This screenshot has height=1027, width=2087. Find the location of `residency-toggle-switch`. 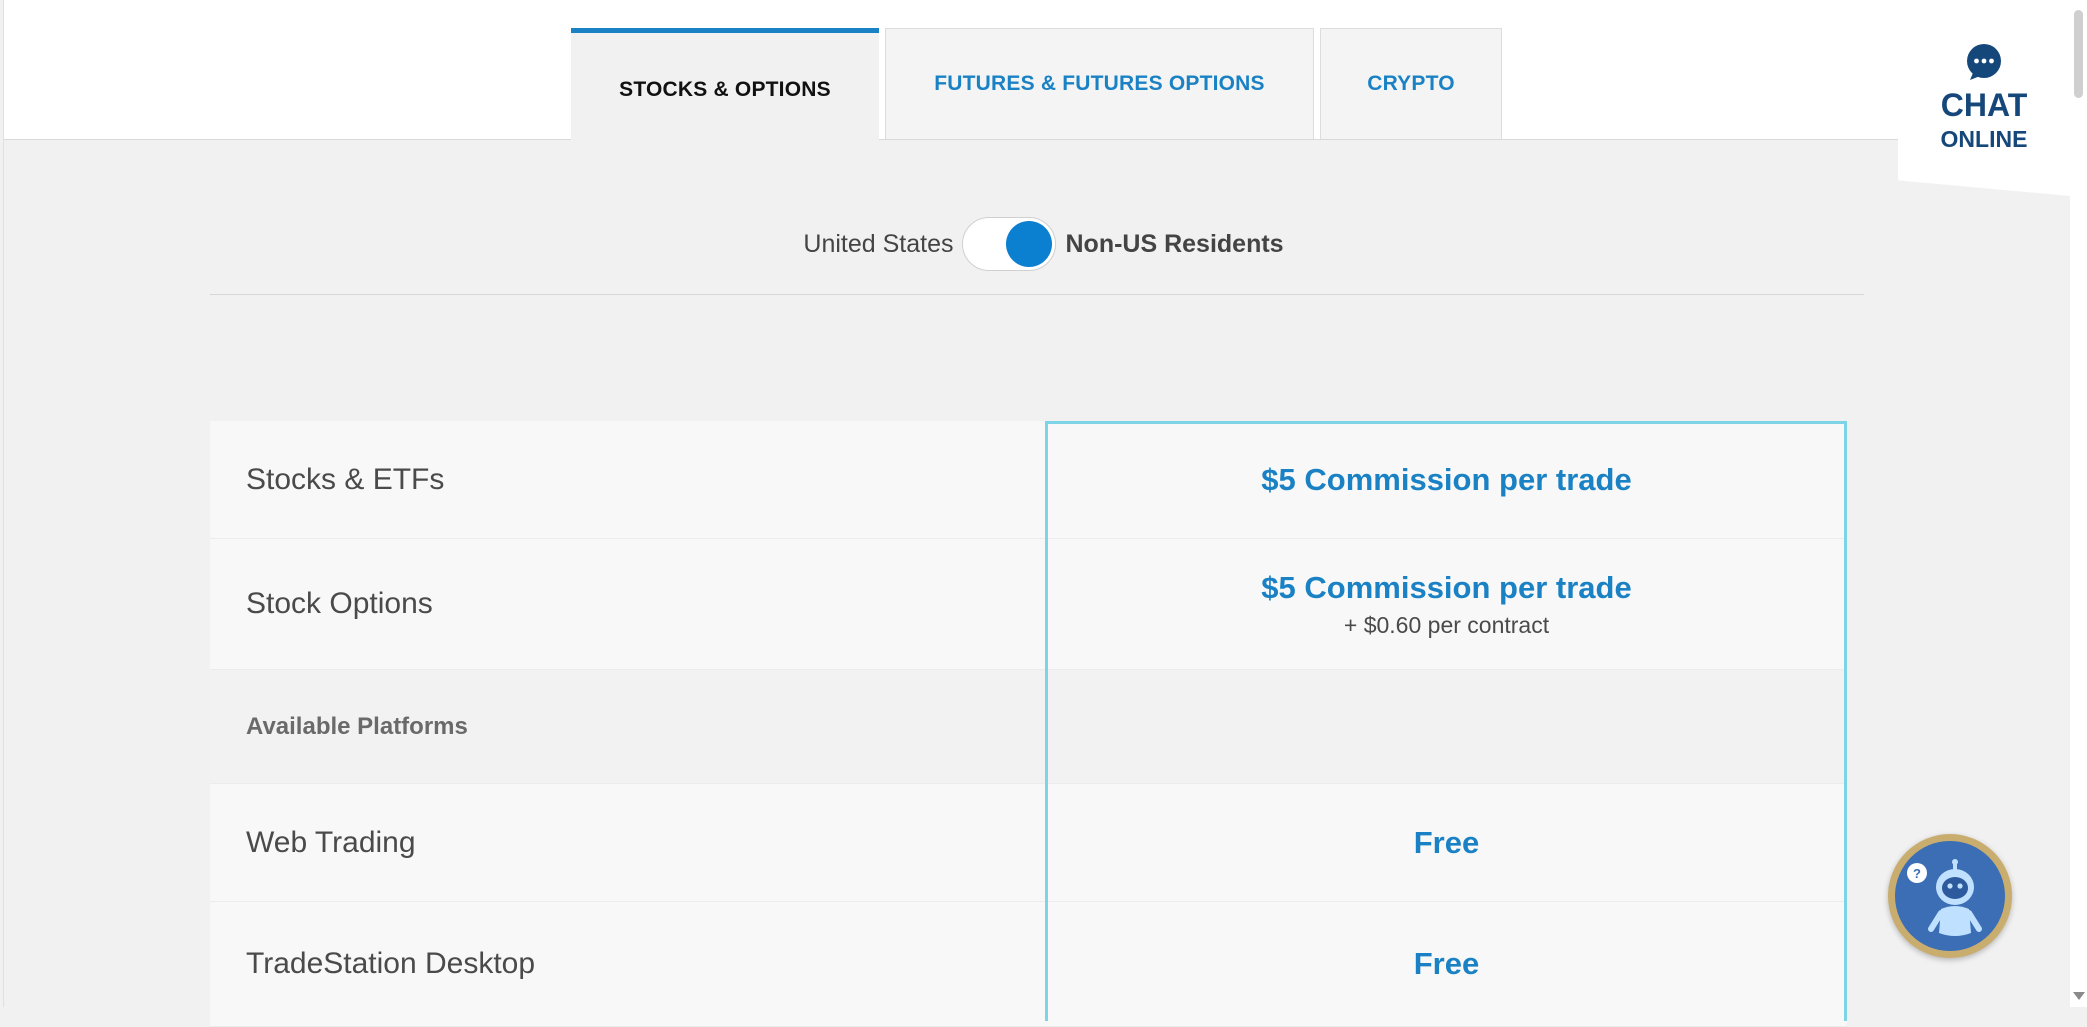

residency-toggle-switch is located at coordinates (1008, 244).